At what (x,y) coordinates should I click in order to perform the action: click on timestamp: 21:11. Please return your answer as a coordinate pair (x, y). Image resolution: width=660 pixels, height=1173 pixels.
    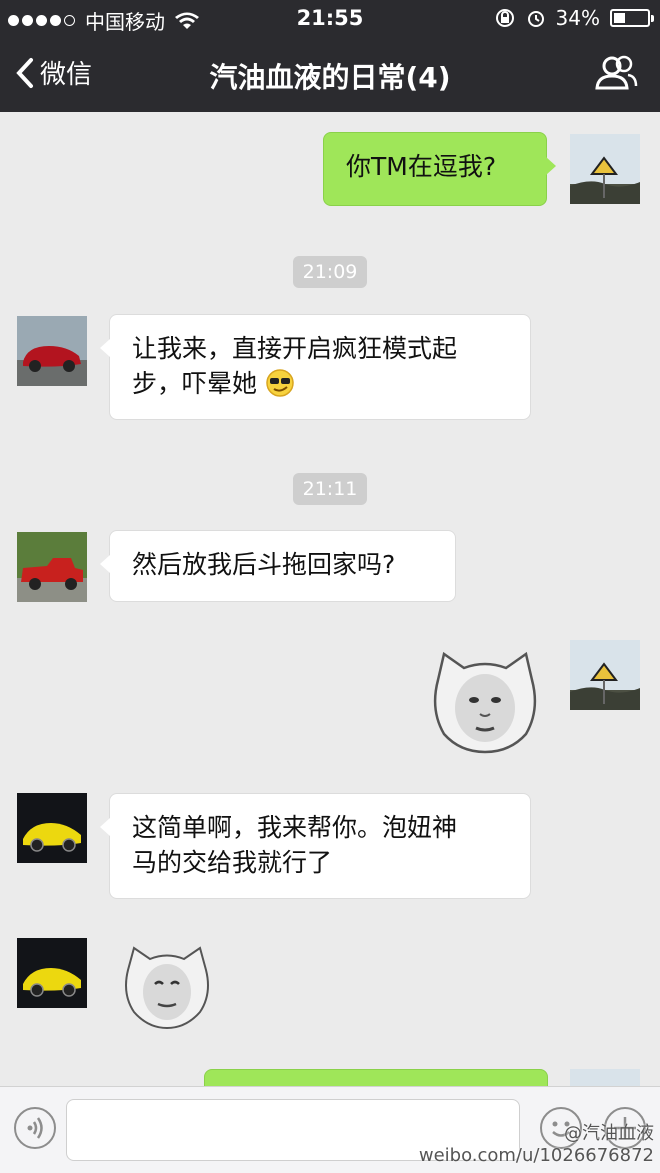
    Looking at the image, I should click on (330, 489).